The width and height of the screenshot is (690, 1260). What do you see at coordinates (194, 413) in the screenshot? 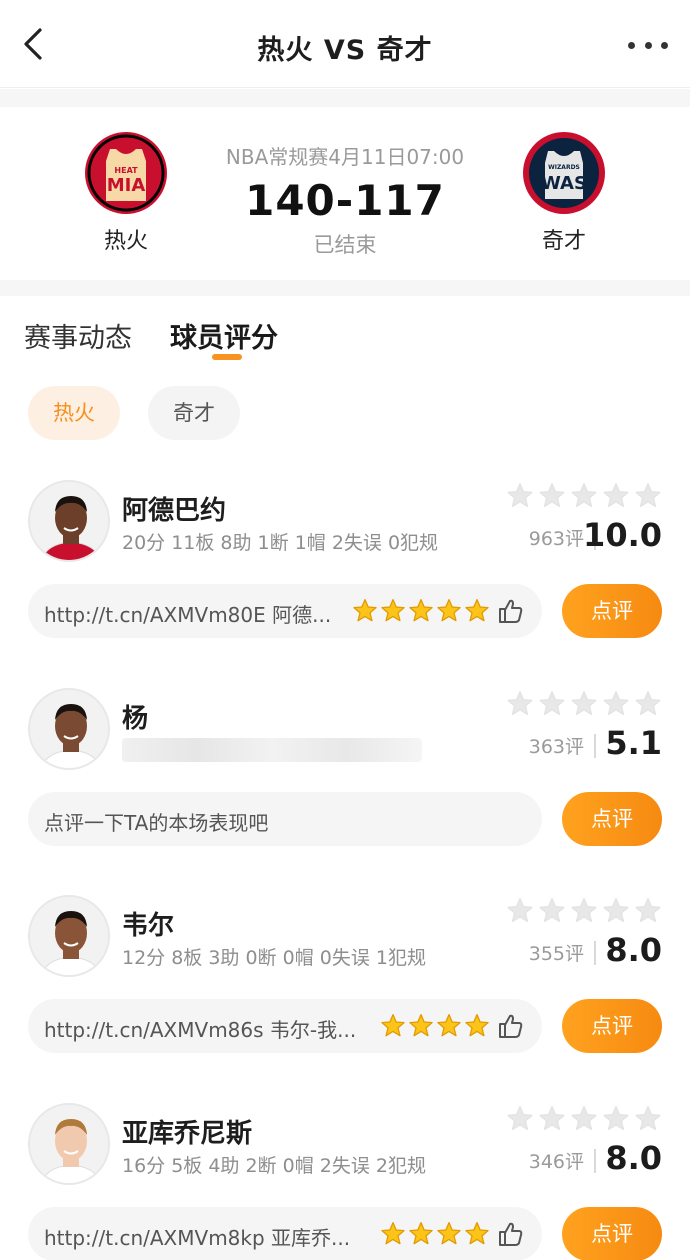
I see `filter-wizards: 奇才` at bounding box center [194, 413].